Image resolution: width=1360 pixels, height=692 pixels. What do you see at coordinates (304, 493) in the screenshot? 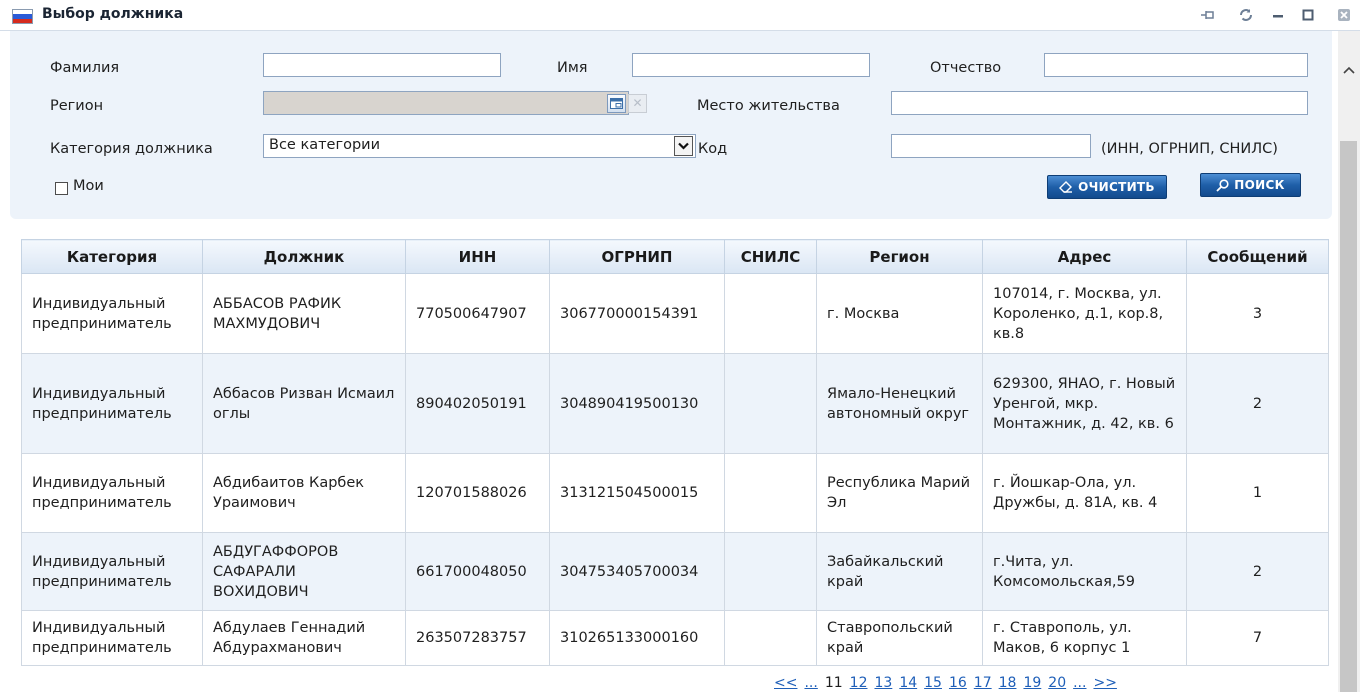
I see `cell-debtor: Абдибаитов Карбек Ураимович` at bounding box center [304, 493].